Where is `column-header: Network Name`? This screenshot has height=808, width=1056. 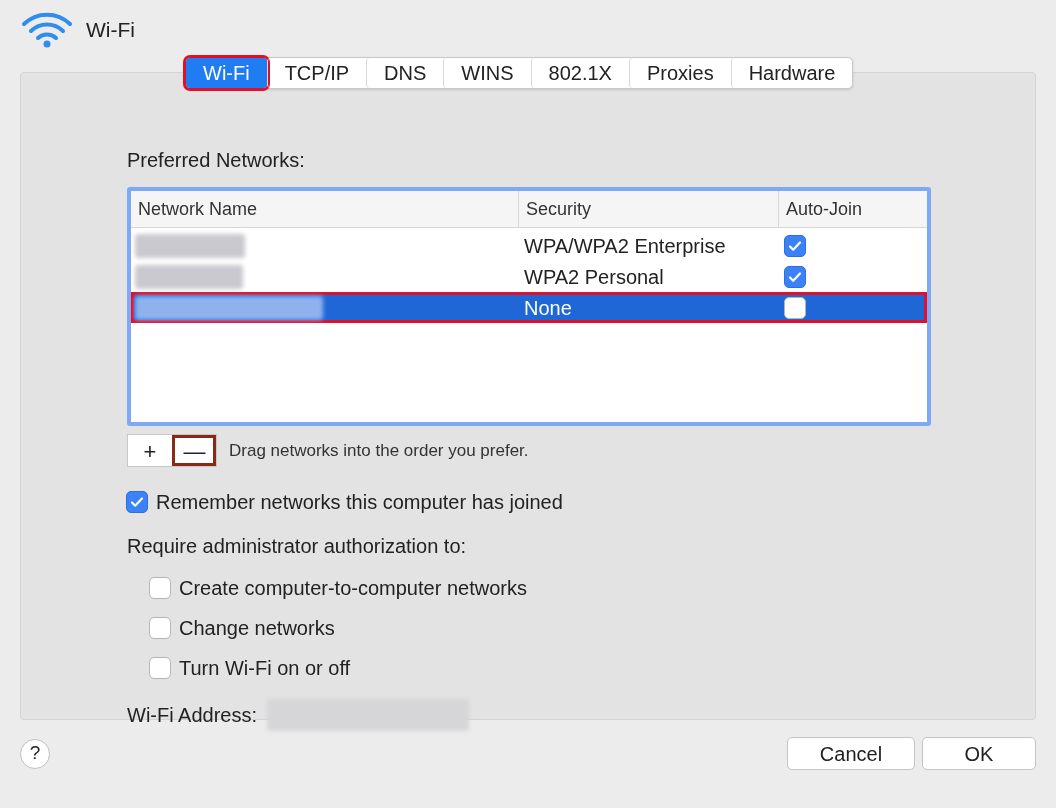 column-header: Network Name is located at coordinates (324, 209).